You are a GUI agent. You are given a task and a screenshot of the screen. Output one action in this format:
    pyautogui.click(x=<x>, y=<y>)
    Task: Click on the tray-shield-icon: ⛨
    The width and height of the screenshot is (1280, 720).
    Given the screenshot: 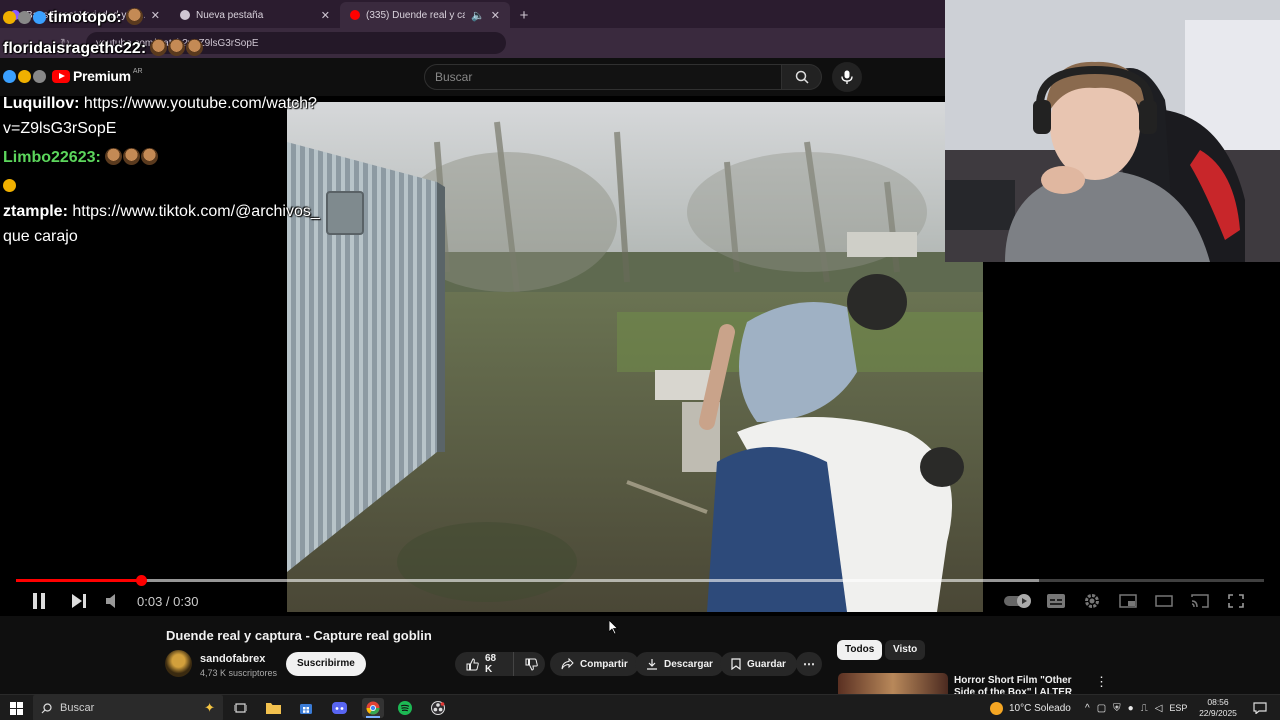 What is the action you would take?
    pyautogui.click(x=1117, y=708)
    